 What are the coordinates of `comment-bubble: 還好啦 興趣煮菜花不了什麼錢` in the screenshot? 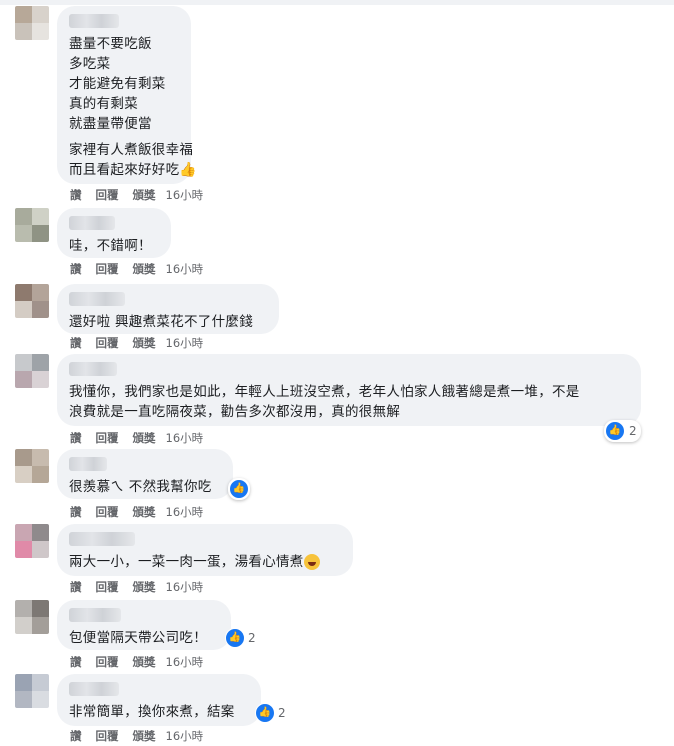 It's located at (168, 309).